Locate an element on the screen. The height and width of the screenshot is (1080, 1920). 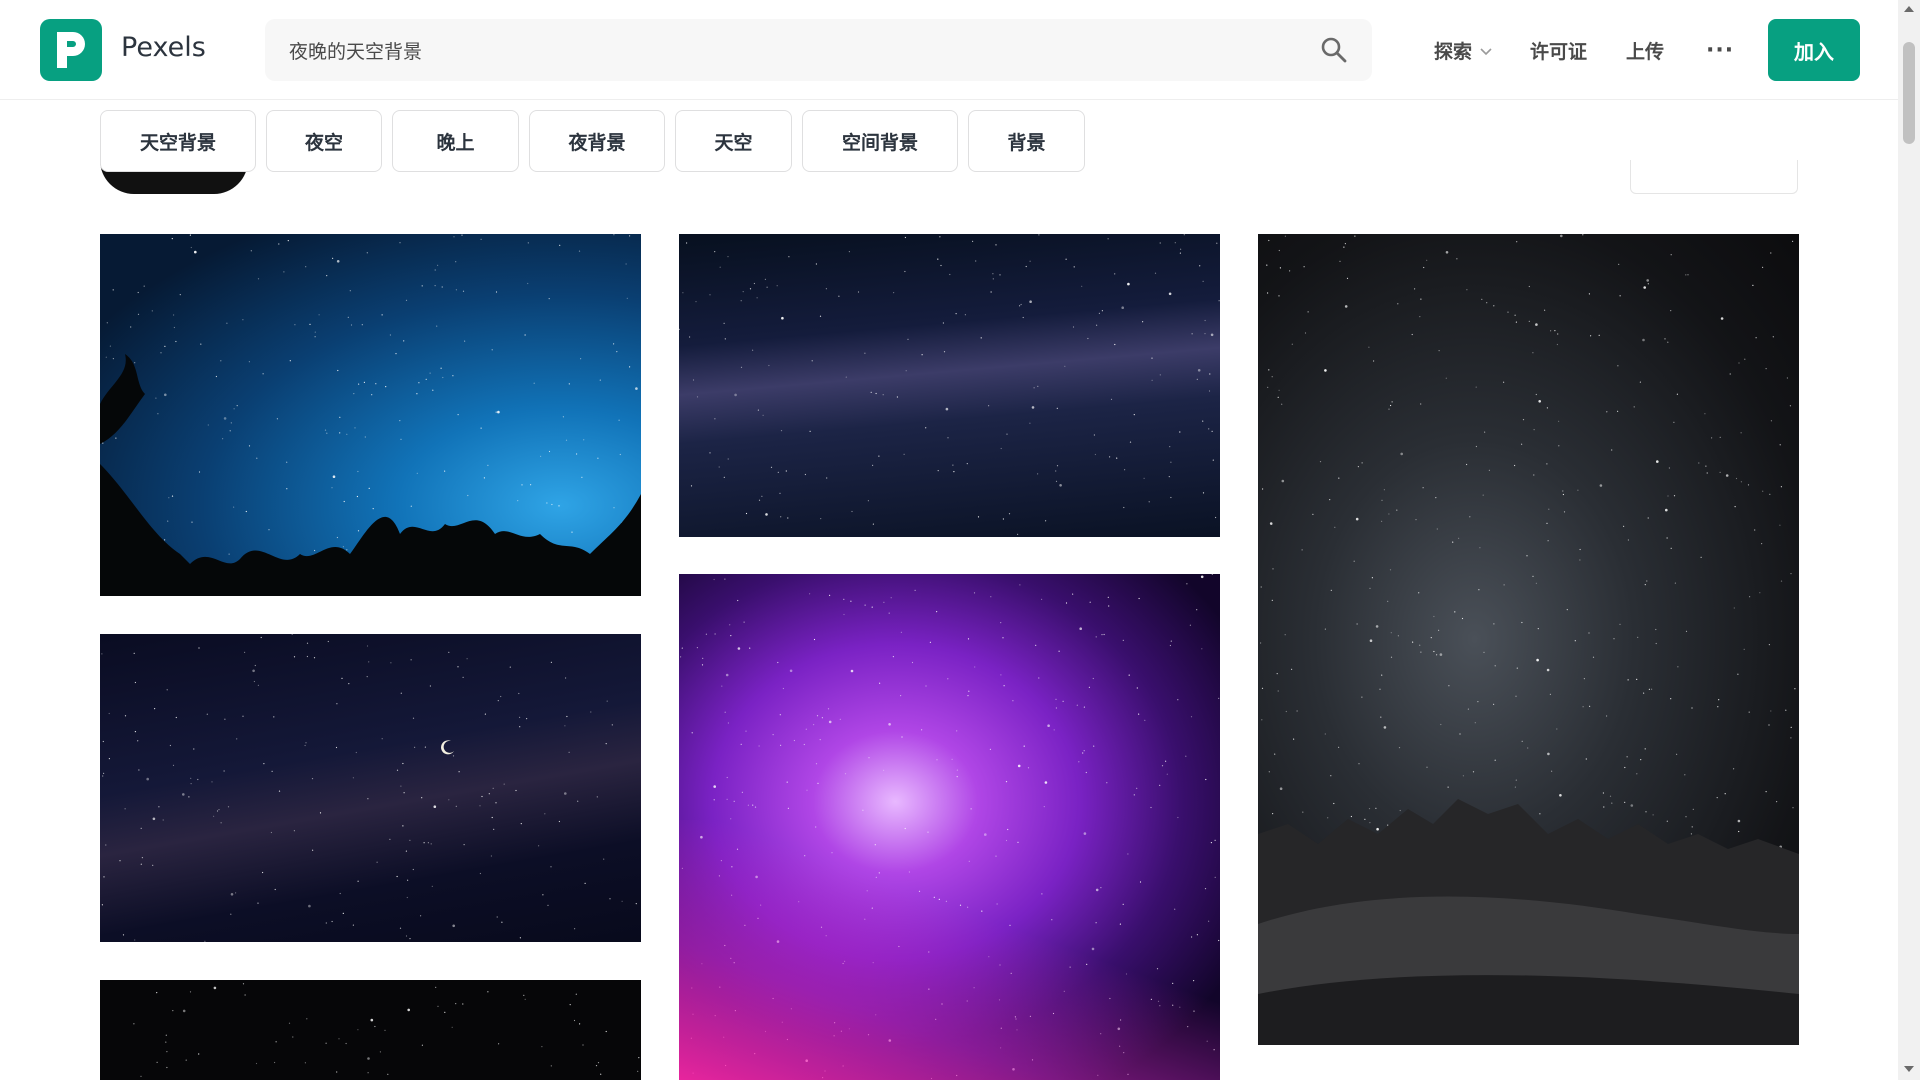
brand-name: Pexels is located at coordinates (163, 47).